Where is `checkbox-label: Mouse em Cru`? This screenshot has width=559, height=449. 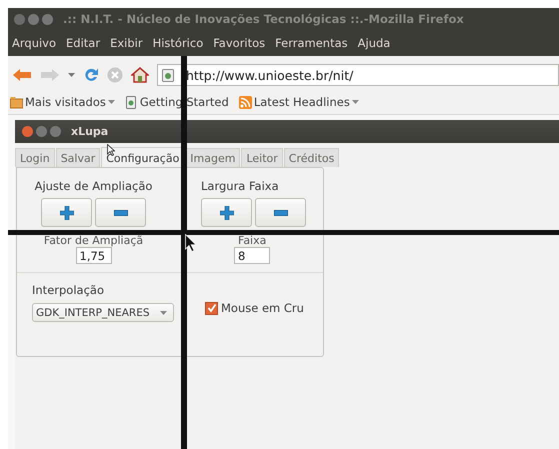 checkbox-label: Mouse em Cru is located at coordinates (262, 308).